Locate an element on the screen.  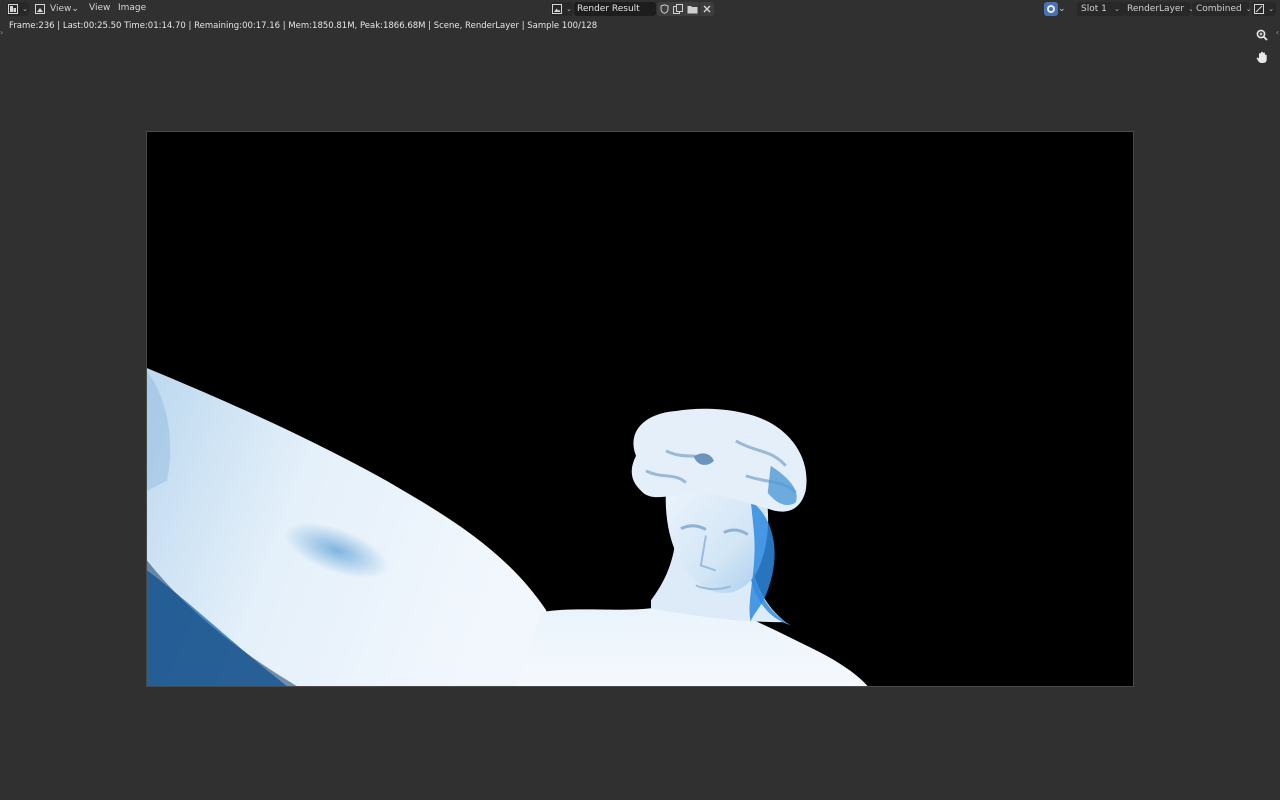
mode-label: View is located at coordinates (61, 9).